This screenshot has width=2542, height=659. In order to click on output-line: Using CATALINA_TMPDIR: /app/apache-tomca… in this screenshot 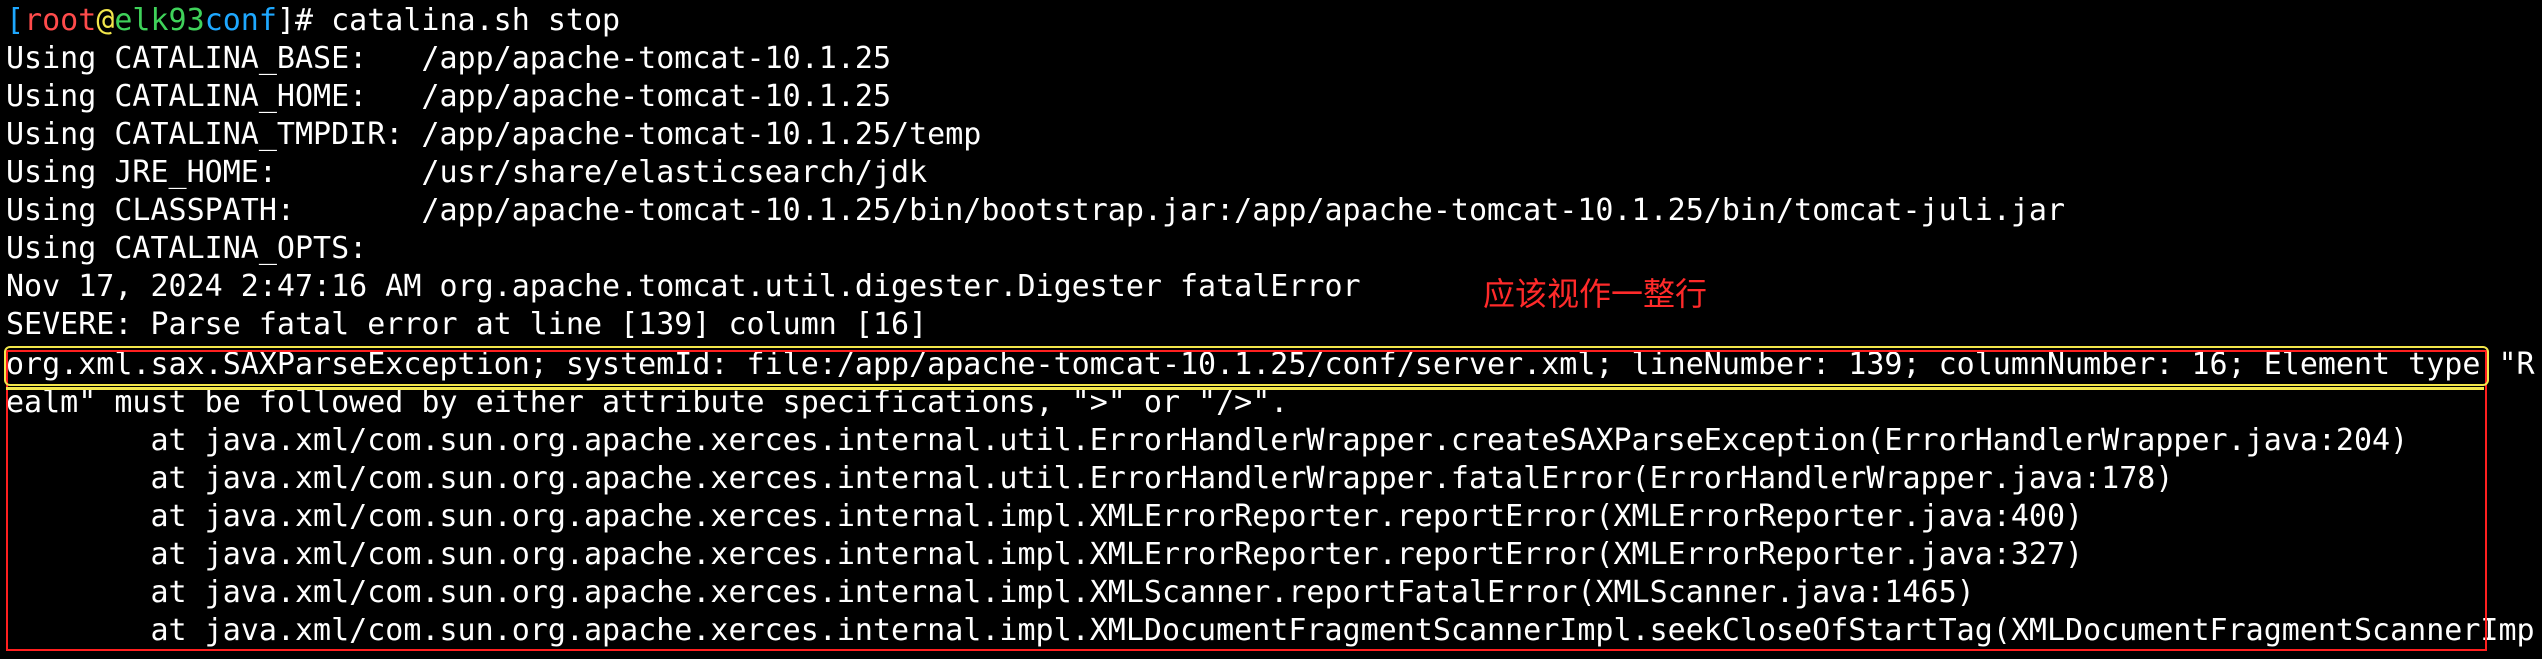, I will do `click(494, 134)`.